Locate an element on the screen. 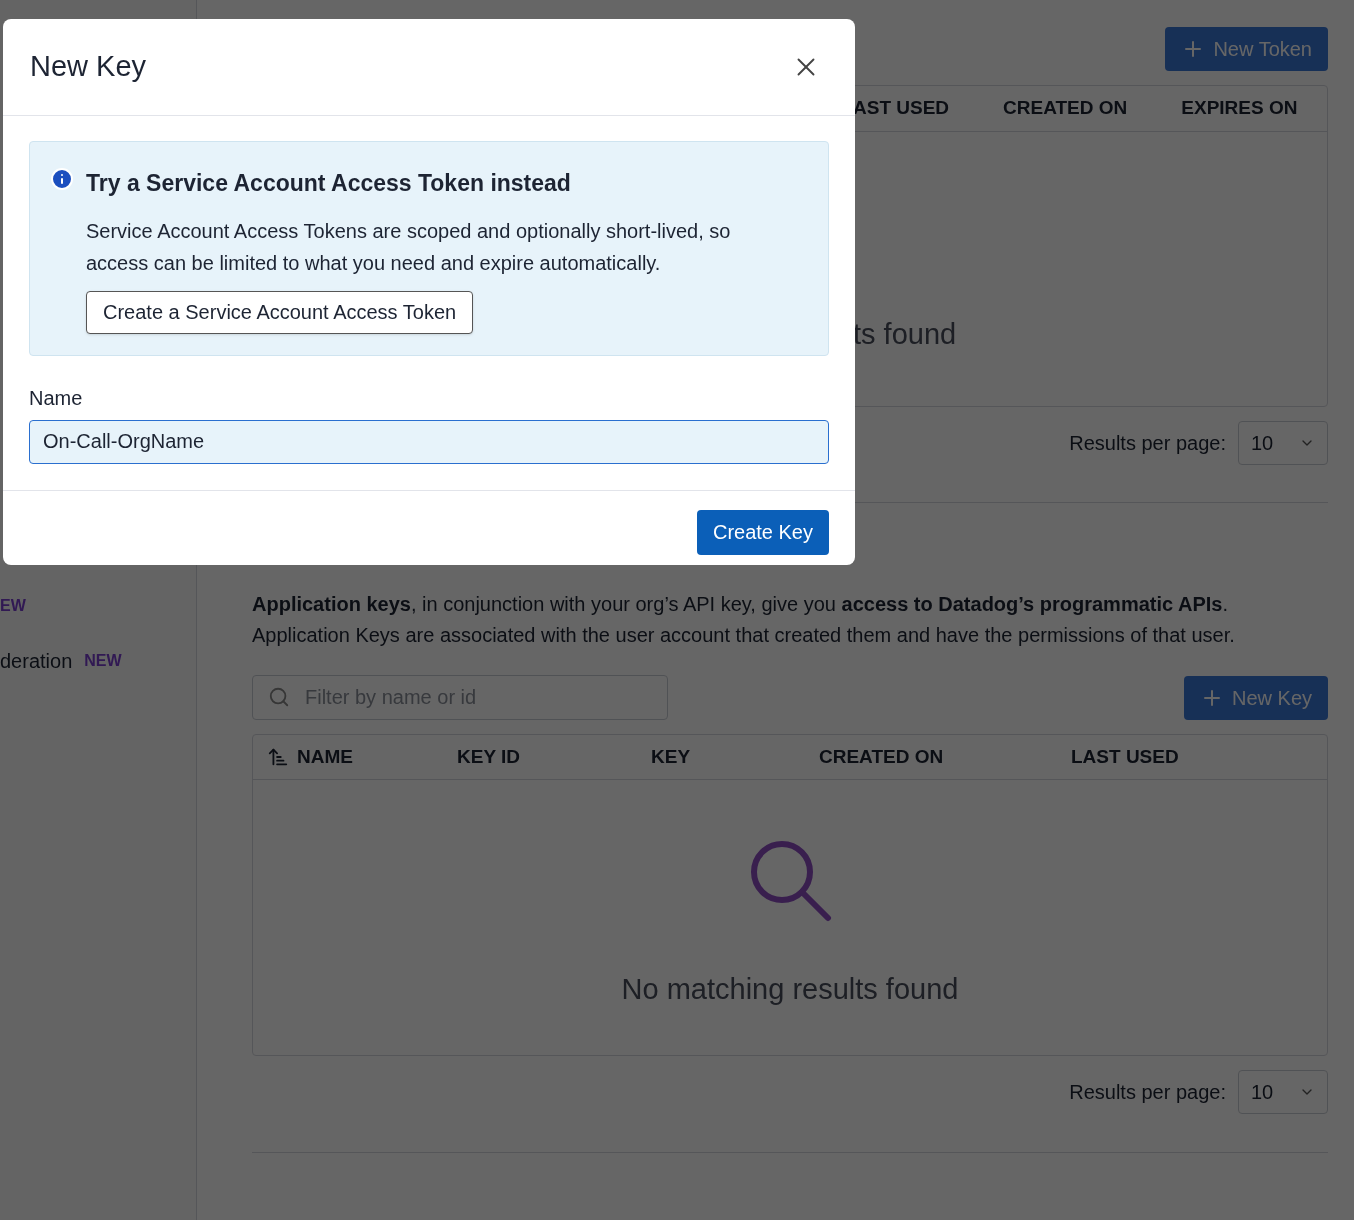 Image resolution: width=1354 pixels, height=1220 pixels. column-header: EXPIRES ON is located at coordinates (1239, 108).